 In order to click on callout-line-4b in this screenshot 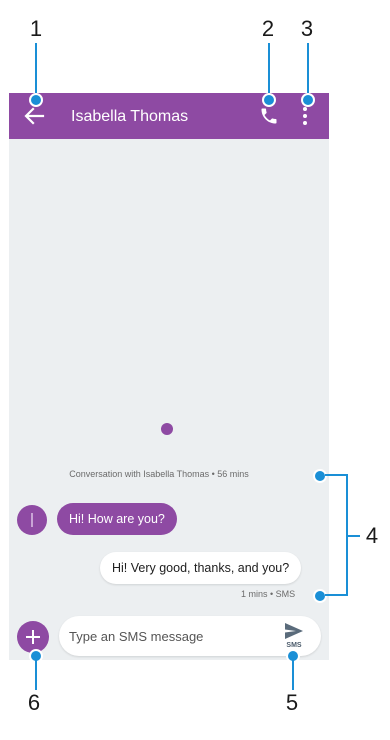, I will do `click(336, 595)`.